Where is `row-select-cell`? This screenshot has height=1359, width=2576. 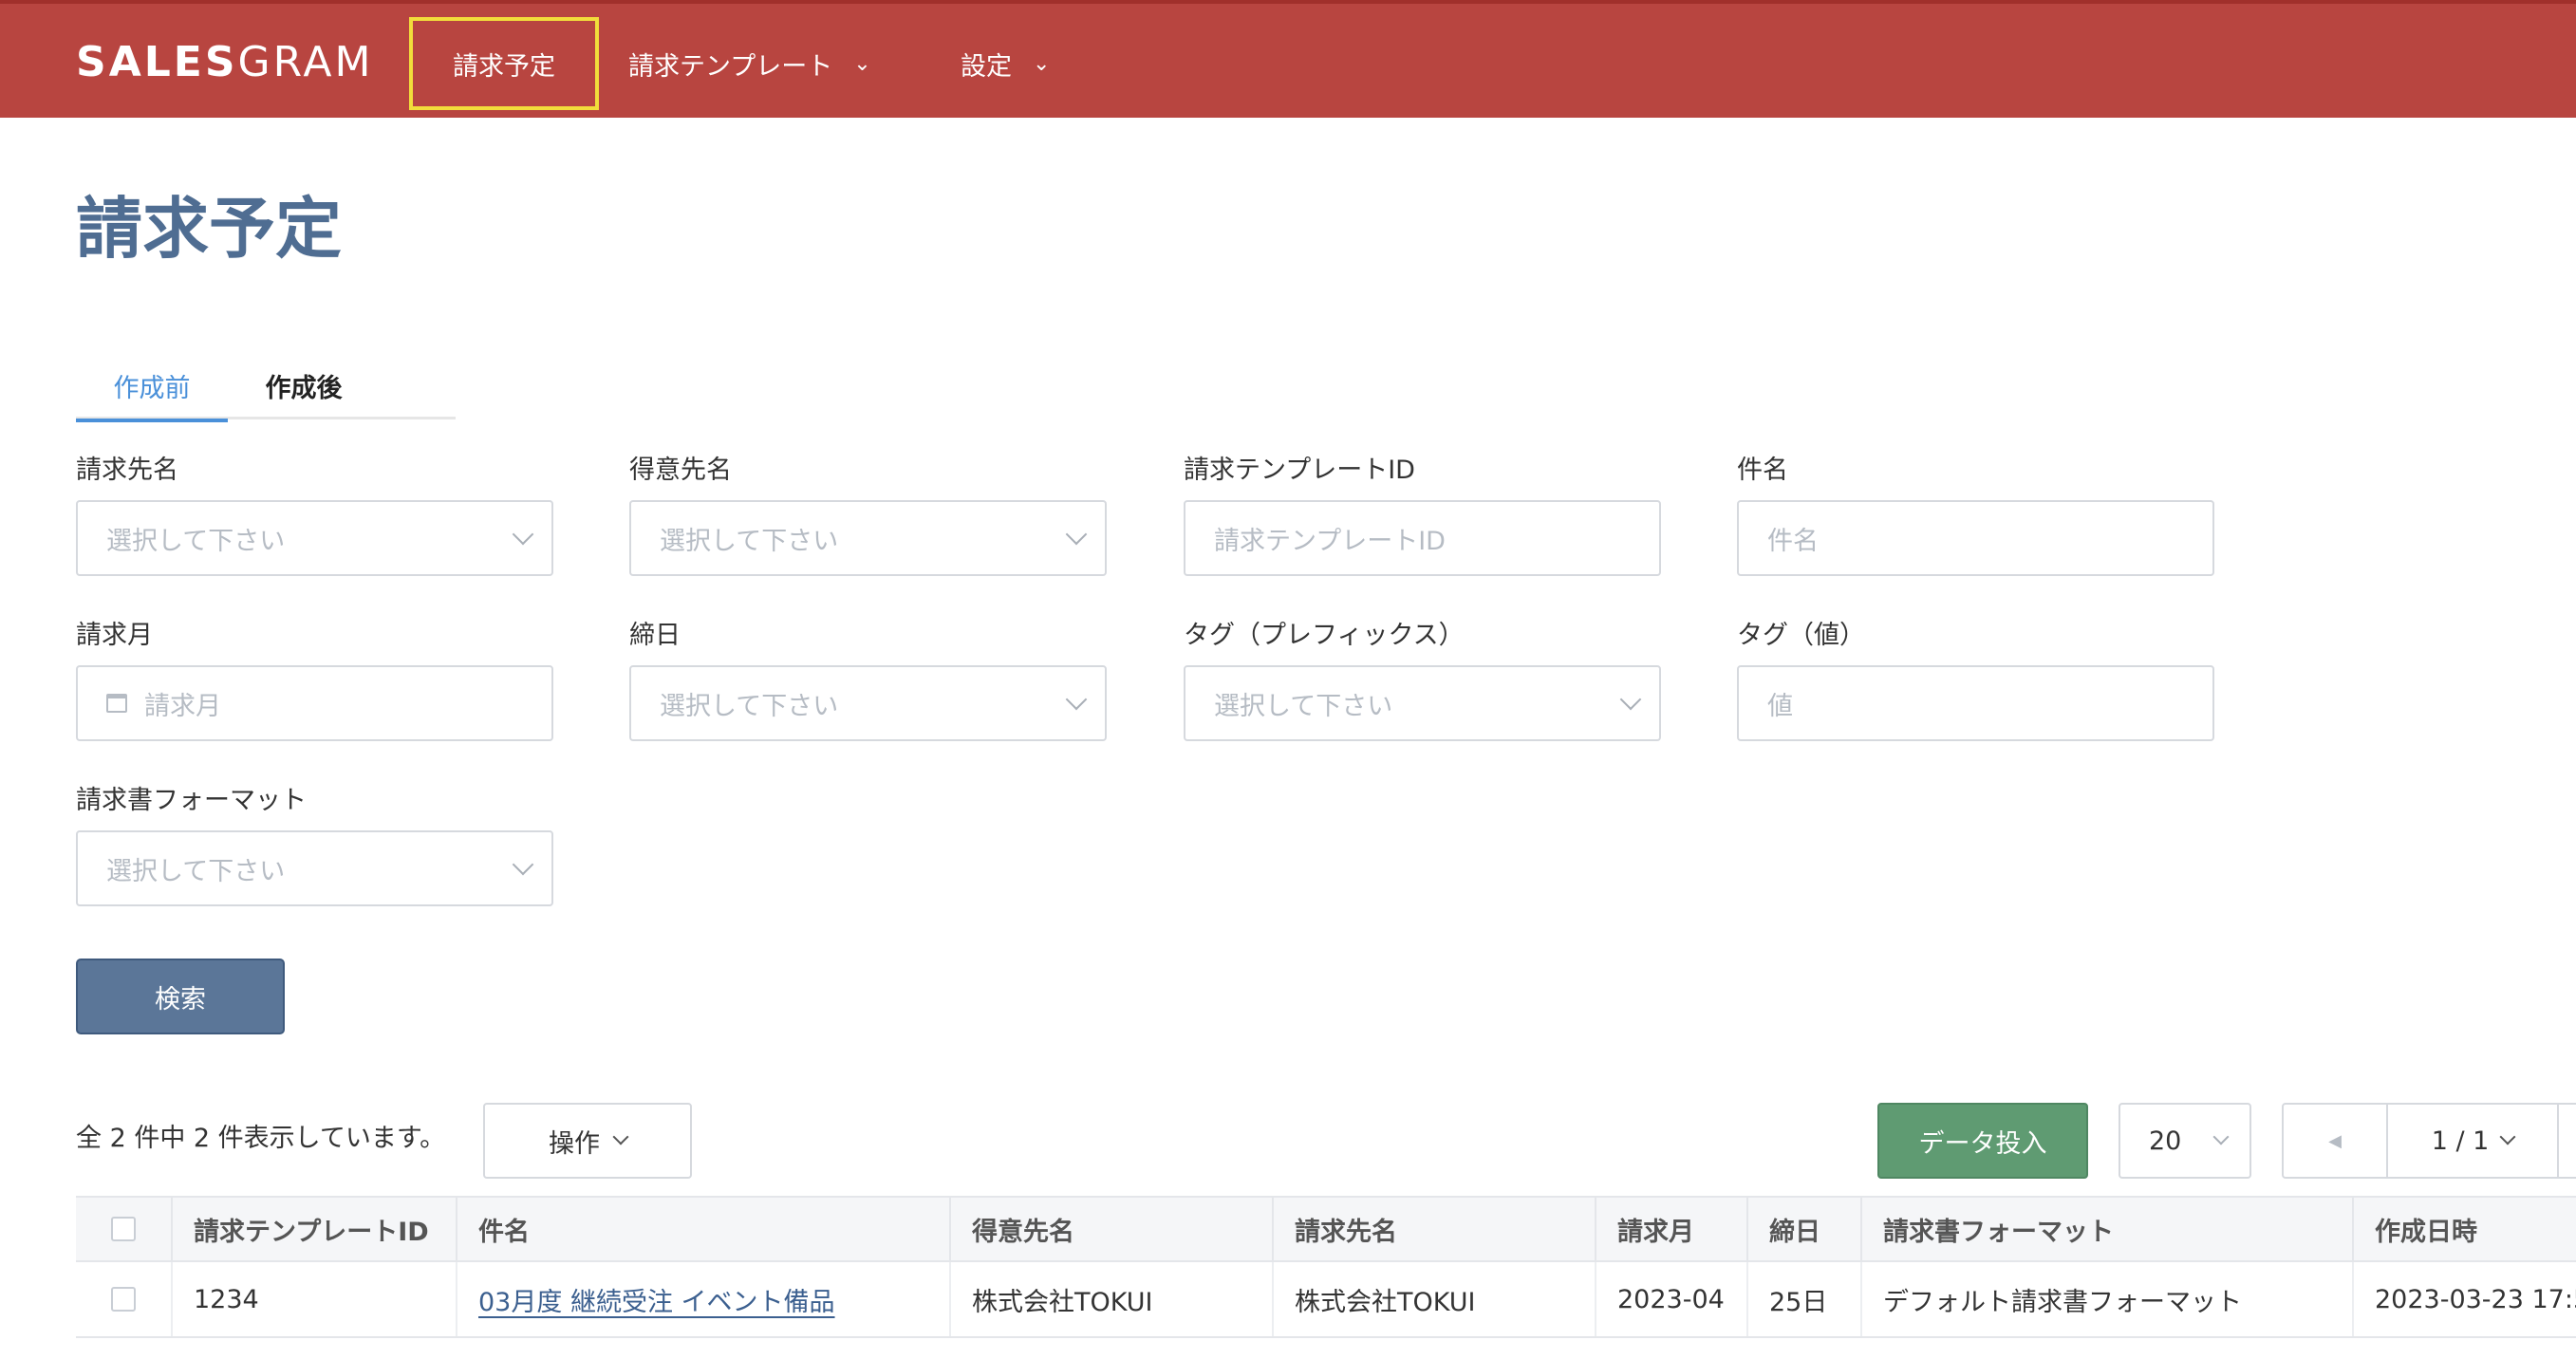
row-select-cell is located at coordinates (124, 1299).